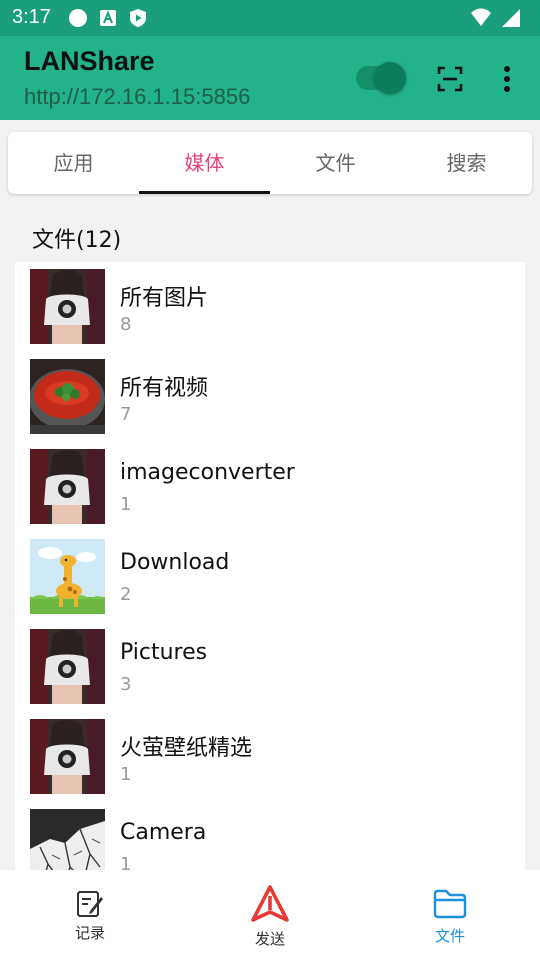 The height and width of the screenshot is (960, 540). What do you see at coordinates (89, 933) in the screenshot?
I see `nav-label: 记录` at bounding box center [89, 933].